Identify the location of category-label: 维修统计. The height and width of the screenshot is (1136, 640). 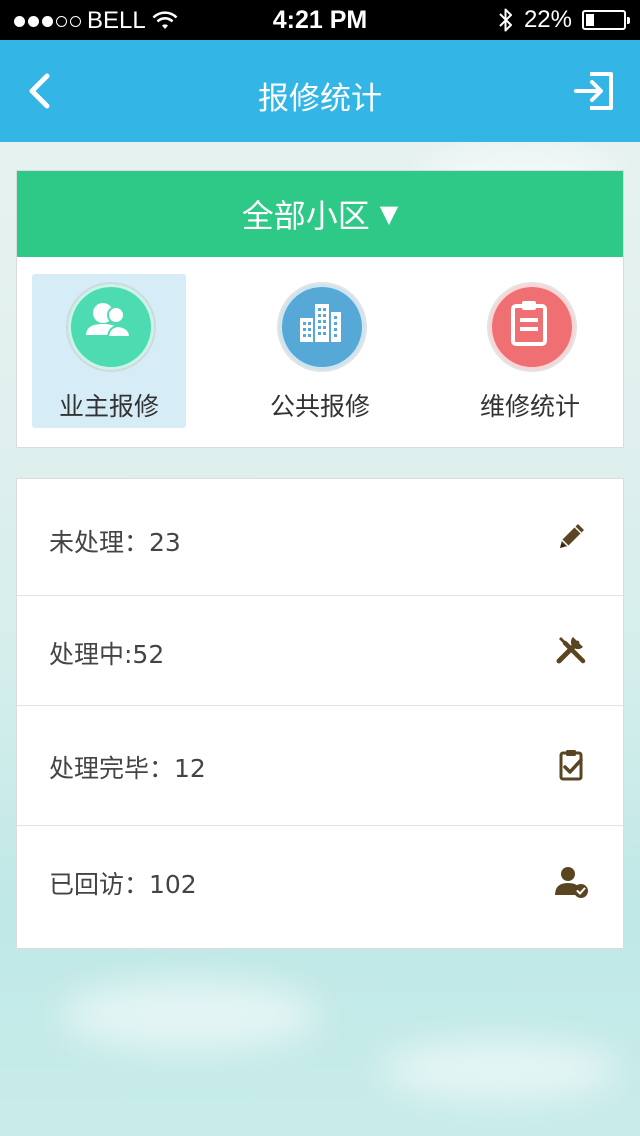
(529, 406).